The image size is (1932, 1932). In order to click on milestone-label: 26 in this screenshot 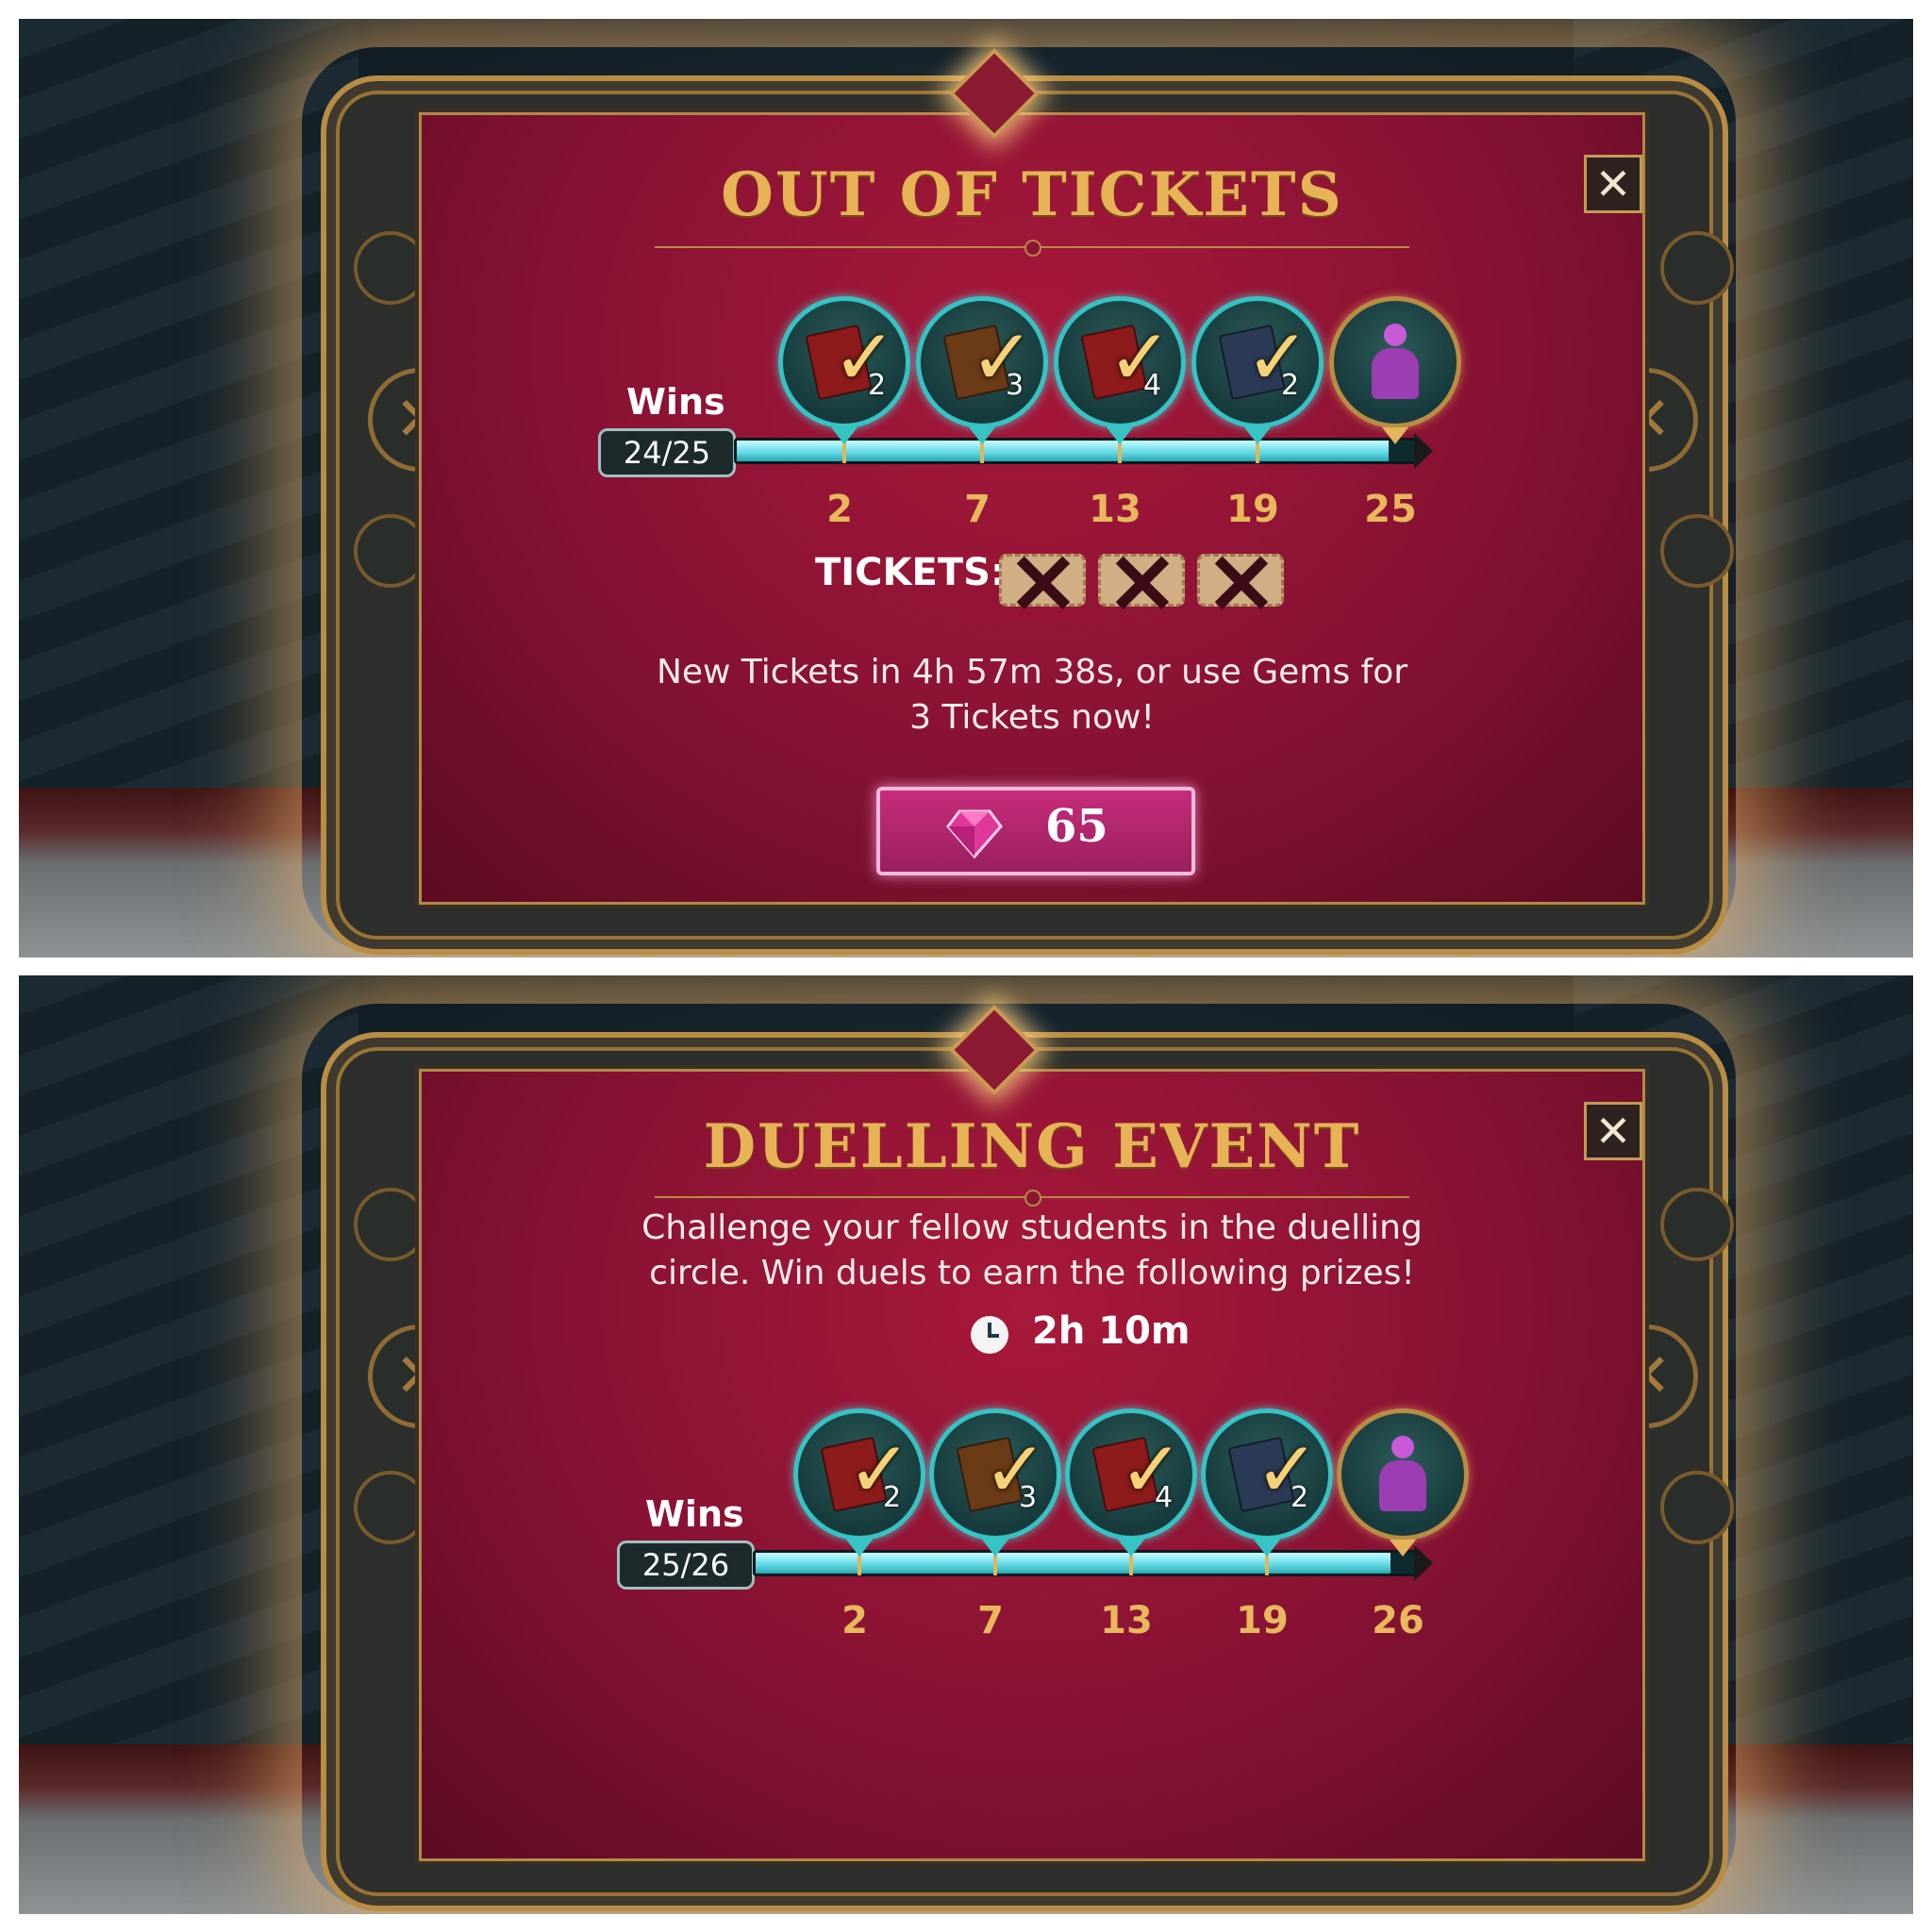, I will do `click(1398, 1621)`.